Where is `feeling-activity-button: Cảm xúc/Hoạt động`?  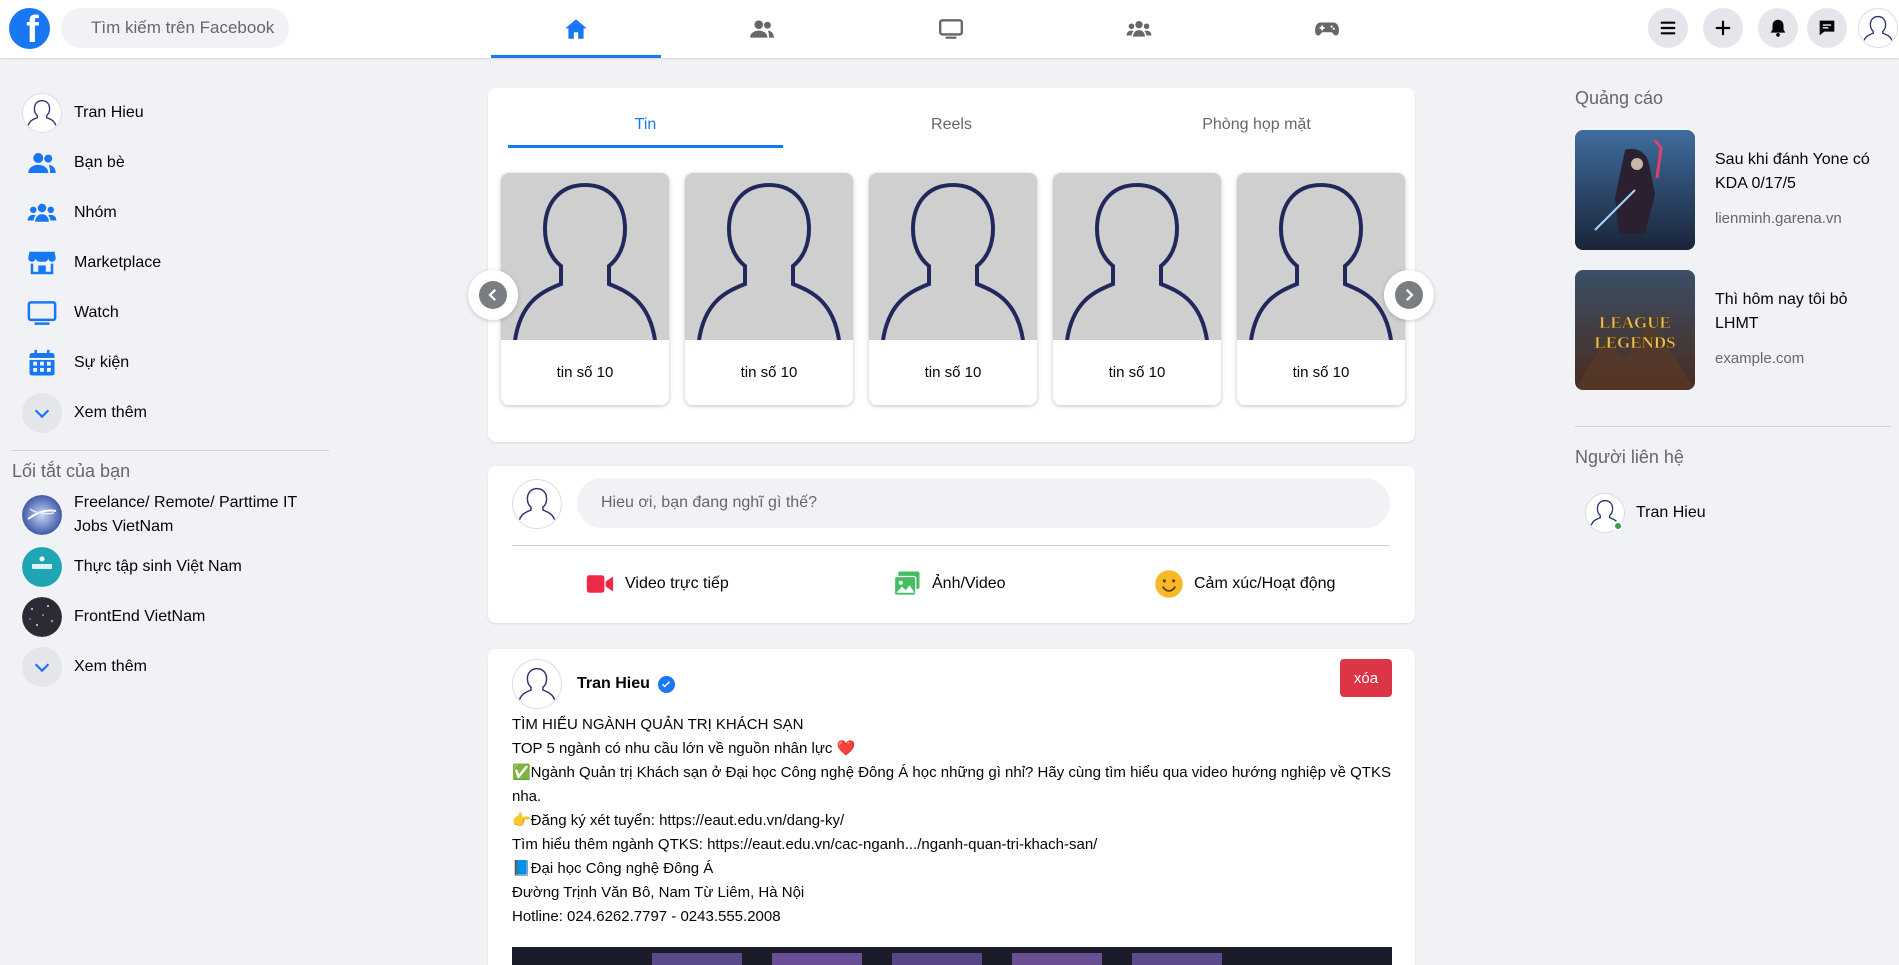 feeling-activity-button: Cảm xúc/Hoạt động is located at coordinates (1244, 584).